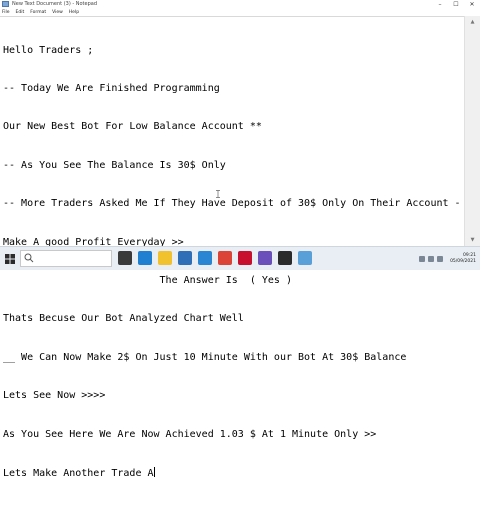 The width and height of the screenshot is (480, 505). I want to click on text-line: Lets See Now >>>>, so click(54, 396).